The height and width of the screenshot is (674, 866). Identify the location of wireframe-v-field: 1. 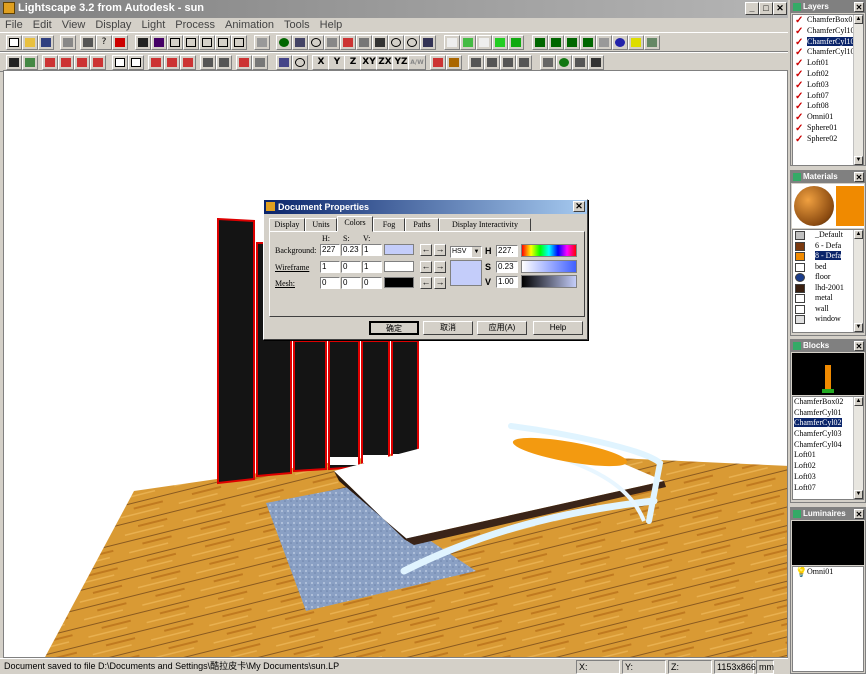
(372, 267).